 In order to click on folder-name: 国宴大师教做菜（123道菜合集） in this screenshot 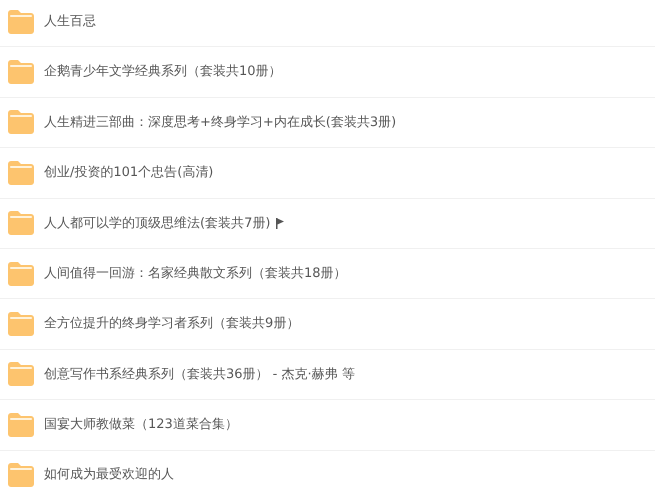, I will do `click(141, 425)`.